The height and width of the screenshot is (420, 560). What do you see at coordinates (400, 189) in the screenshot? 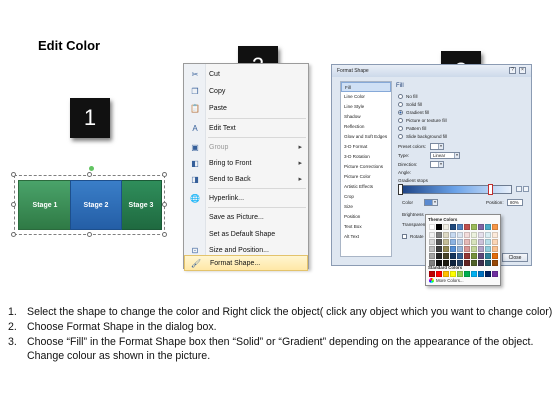
I see `gradient-stop-handle` at bounding box center [400, 189].